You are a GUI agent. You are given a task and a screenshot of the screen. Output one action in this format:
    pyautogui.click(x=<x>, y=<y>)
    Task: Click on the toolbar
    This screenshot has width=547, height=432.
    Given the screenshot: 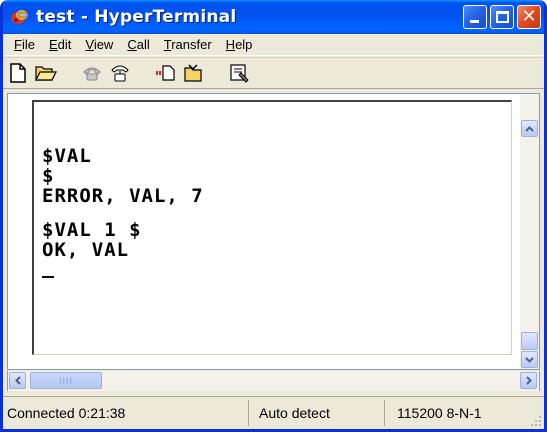 What is the action you would take?
    pyautogui.click(x=273, y=73)
    